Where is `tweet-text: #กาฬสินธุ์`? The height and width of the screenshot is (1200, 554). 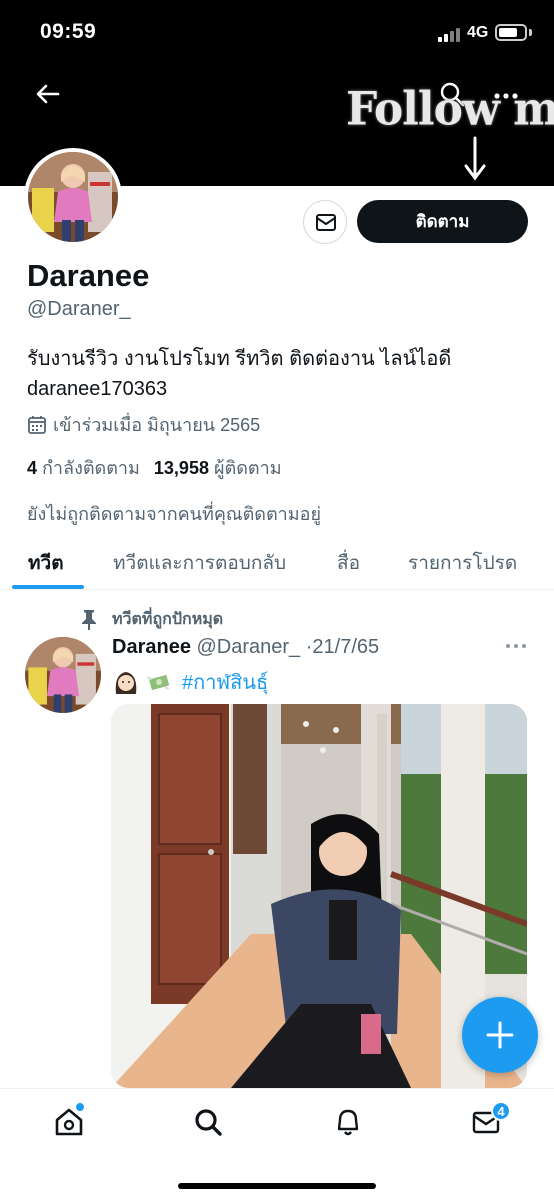 tweet-text: #กาฬสินธุ์ is located at coordinates (190, 682).